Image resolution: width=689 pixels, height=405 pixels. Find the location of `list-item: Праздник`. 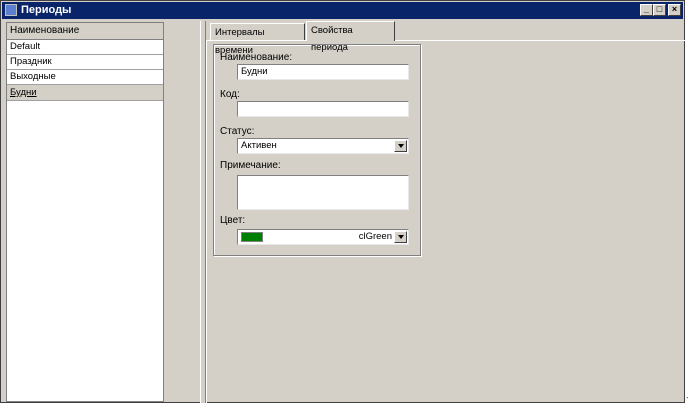

list-item: Праздник is located at coordinates (85, 62).